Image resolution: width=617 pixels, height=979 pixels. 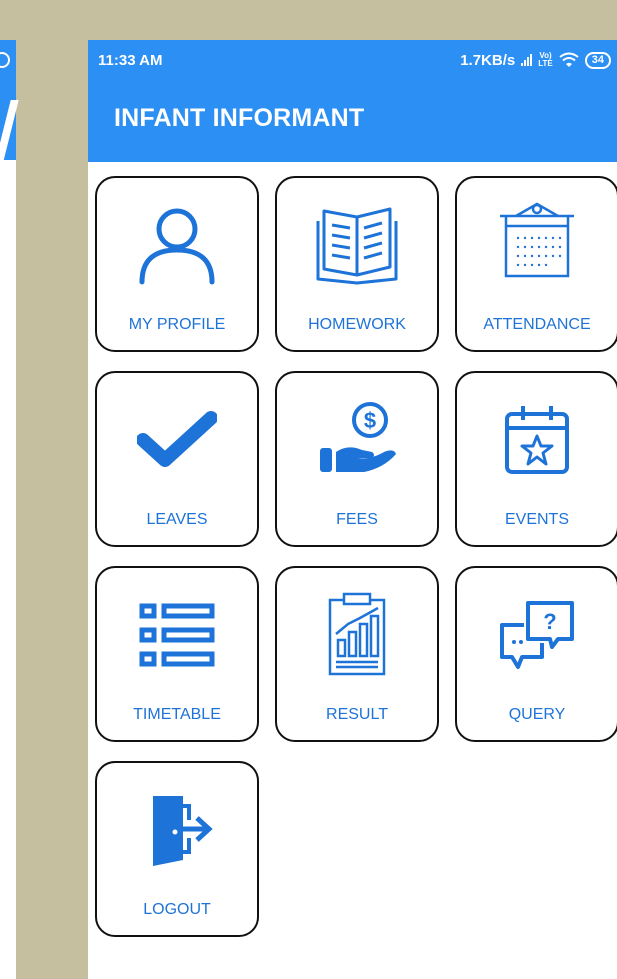 I want to click on tile-label: EVENTS, so click(x=536, y=519).